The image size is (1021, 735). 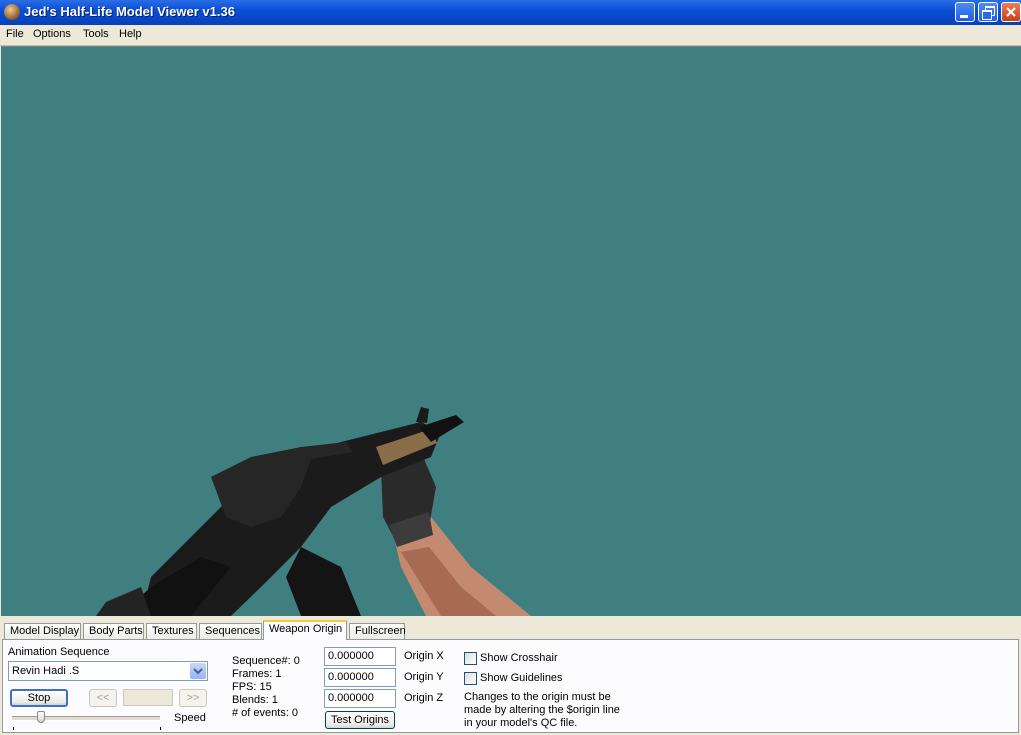 I want to click on tab-weapon-origin: Weapon Origin, so click(x=305, y=630).